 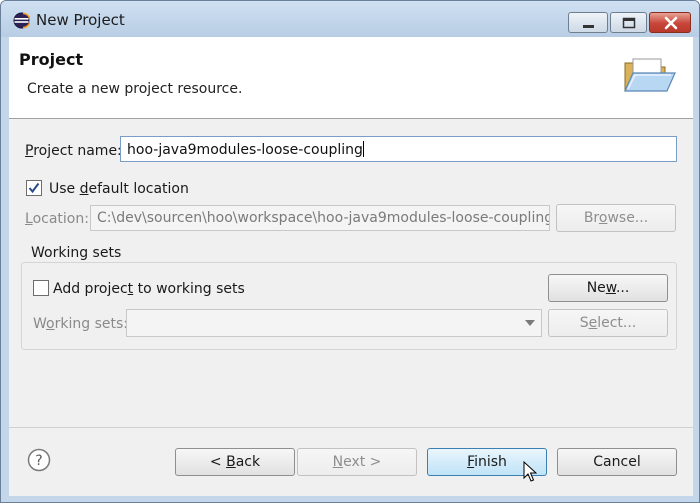 I want to click on location-label: Location:, so click(x=57, y=219).